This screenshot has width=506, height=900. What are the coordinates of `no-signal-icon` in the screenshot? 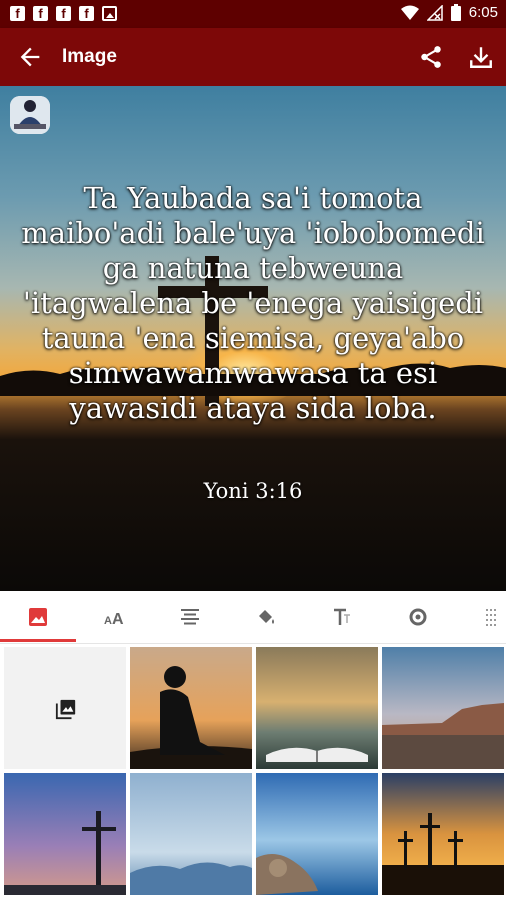 It's located at (434, 12).